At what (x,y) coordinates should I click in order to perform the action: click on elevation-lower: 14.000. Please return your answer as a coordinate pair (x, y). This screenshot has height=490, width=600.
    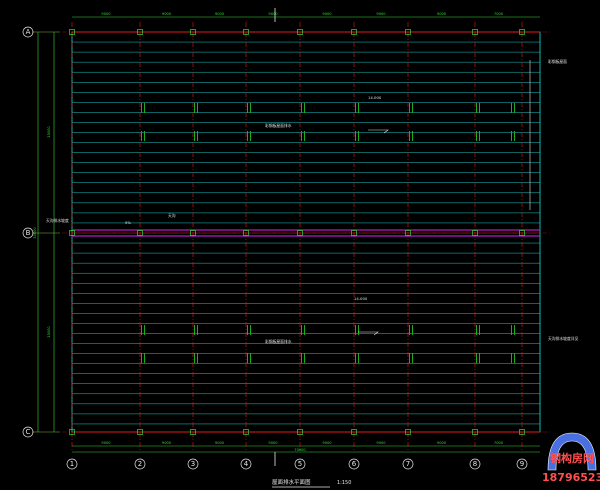
    Looking at the image, I should click on (361, 298).